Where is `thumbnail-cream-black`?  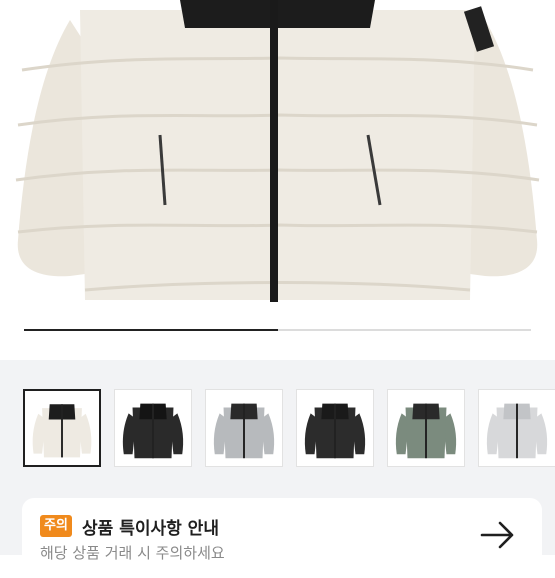 thumbnail-cream-black is located at coordinates (62, 428).